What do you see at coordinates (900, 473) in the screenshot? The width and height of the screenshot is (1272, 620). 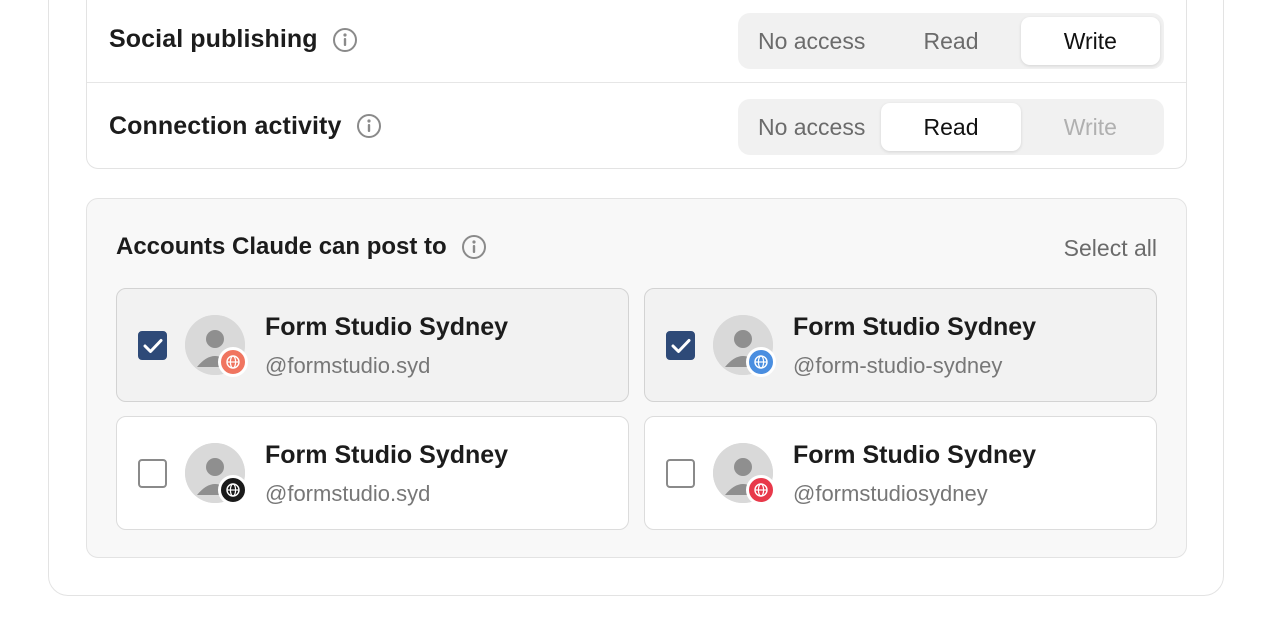 I see `account-card: Form Studio Sydney @formstudiosydney` at bounding box center [900, 473].